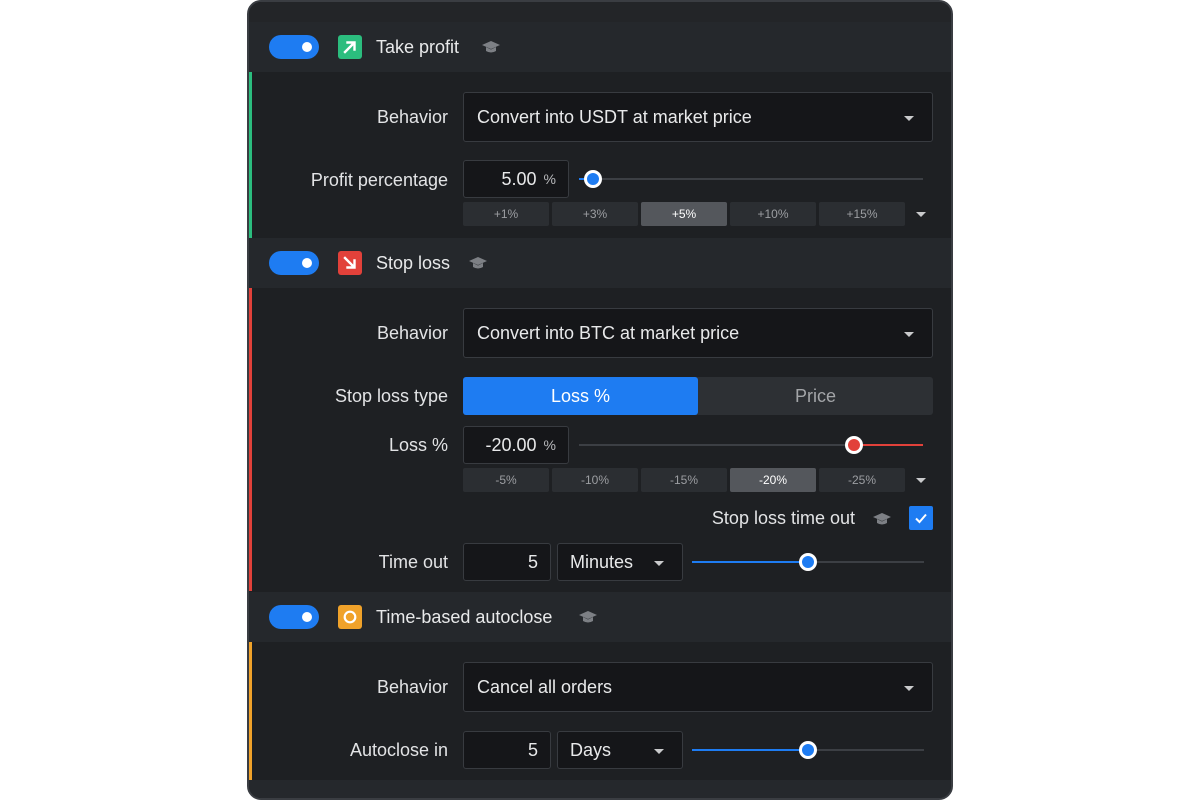  What do you see at coordinates (532, 561) in the screenshot?
I see `timeout-value: 5` at bounding box center [532, 561].